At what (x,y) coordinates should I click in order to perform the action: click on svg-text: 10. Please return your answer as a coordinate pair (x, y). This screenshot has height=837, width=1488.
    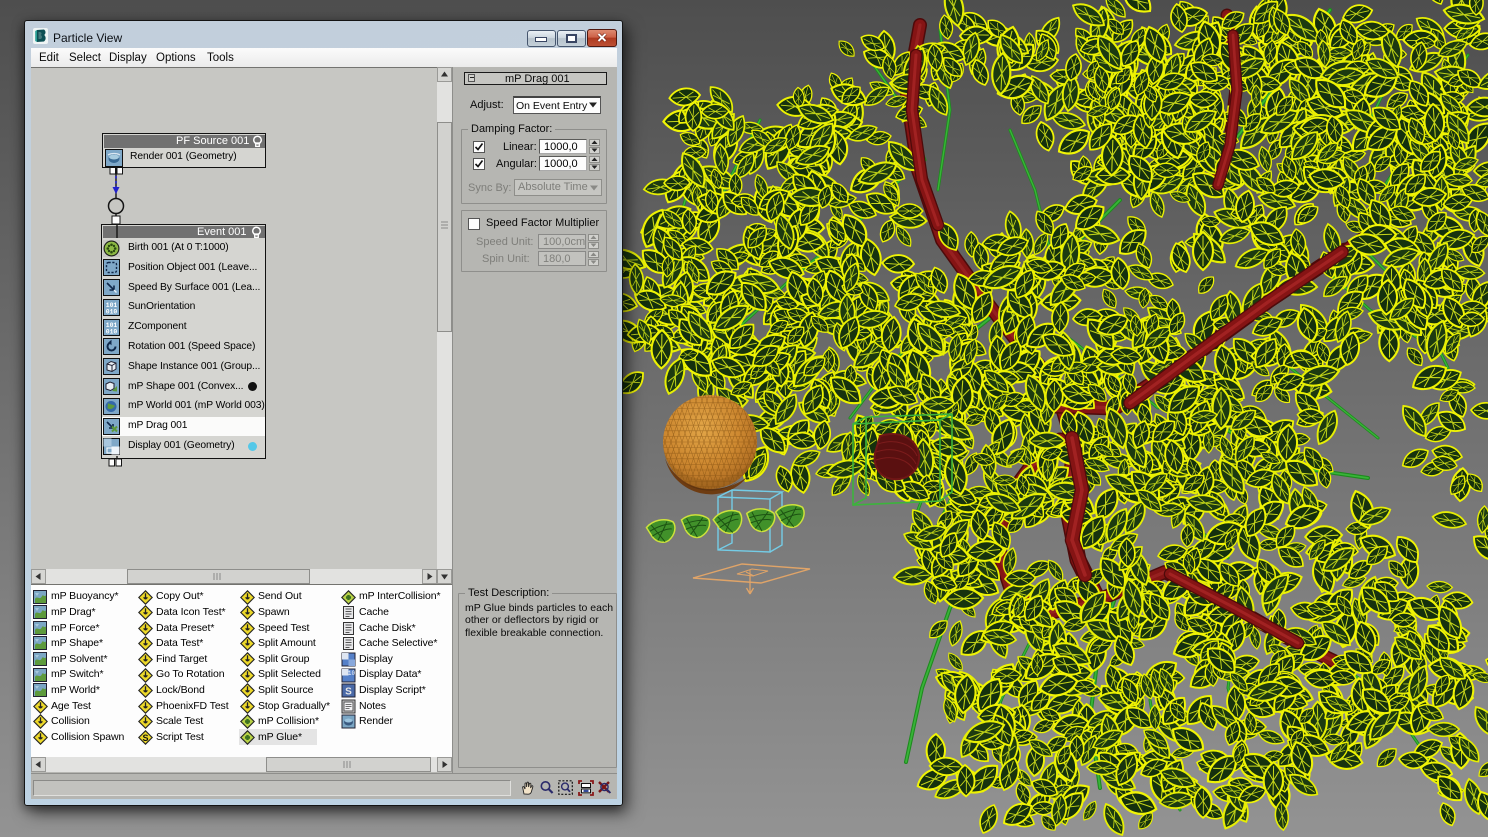
    Looking at the image, I should click on (352, 673).